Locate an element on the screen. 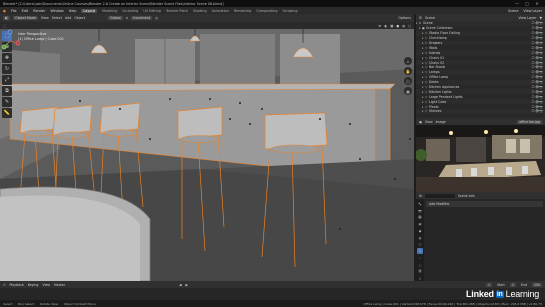 The image size is (545, 307). outliner-row: ▸ ▽ Desks ☑ 👁 📷 is located at coordinates (480, 82).